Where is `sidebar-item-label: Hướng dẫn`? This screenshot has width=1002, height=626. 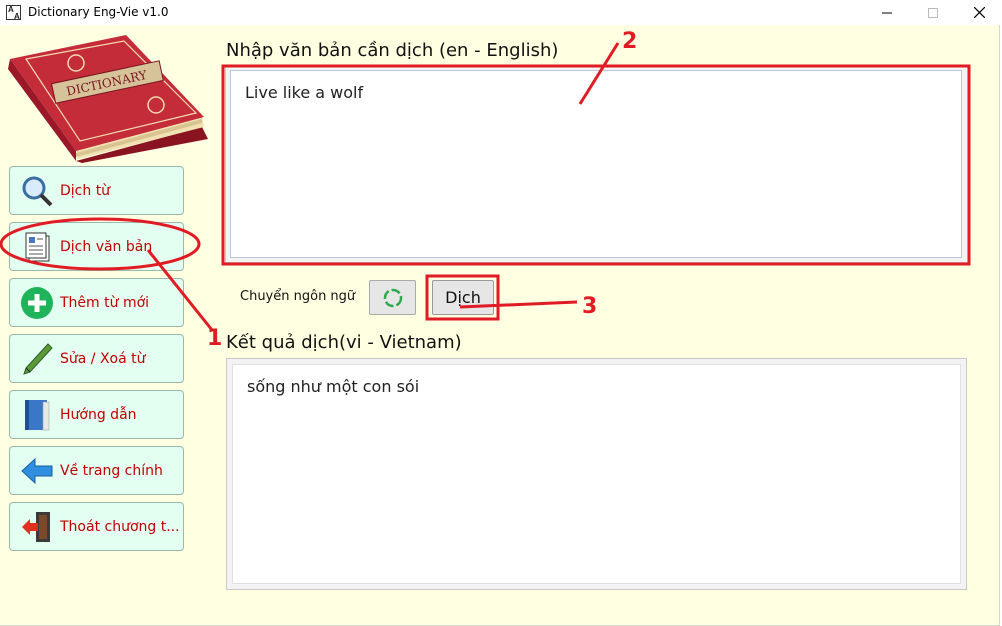 sidebar-item-label: Hướng dẫn is located at coordinates (98, 414).